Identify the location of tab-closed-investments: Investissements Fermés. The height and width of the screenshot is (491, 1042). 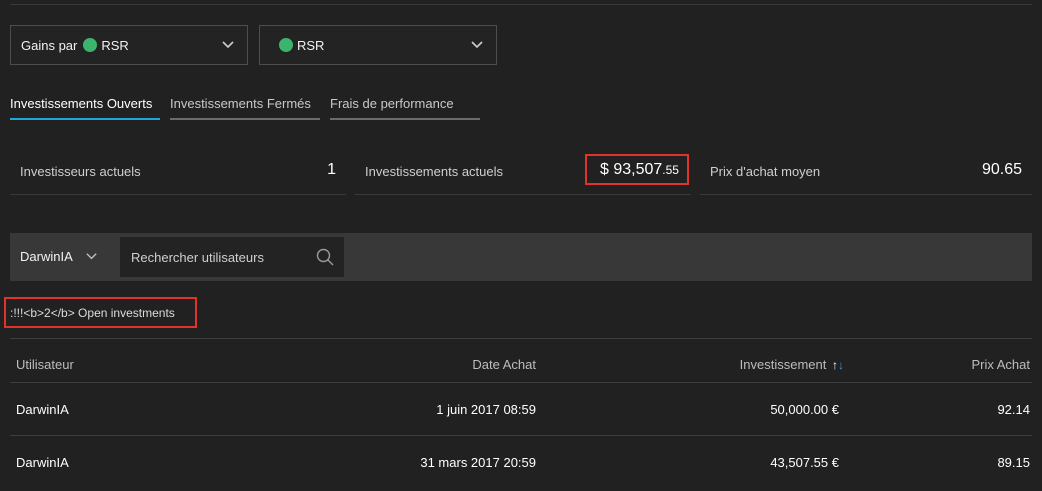
(245, 108).